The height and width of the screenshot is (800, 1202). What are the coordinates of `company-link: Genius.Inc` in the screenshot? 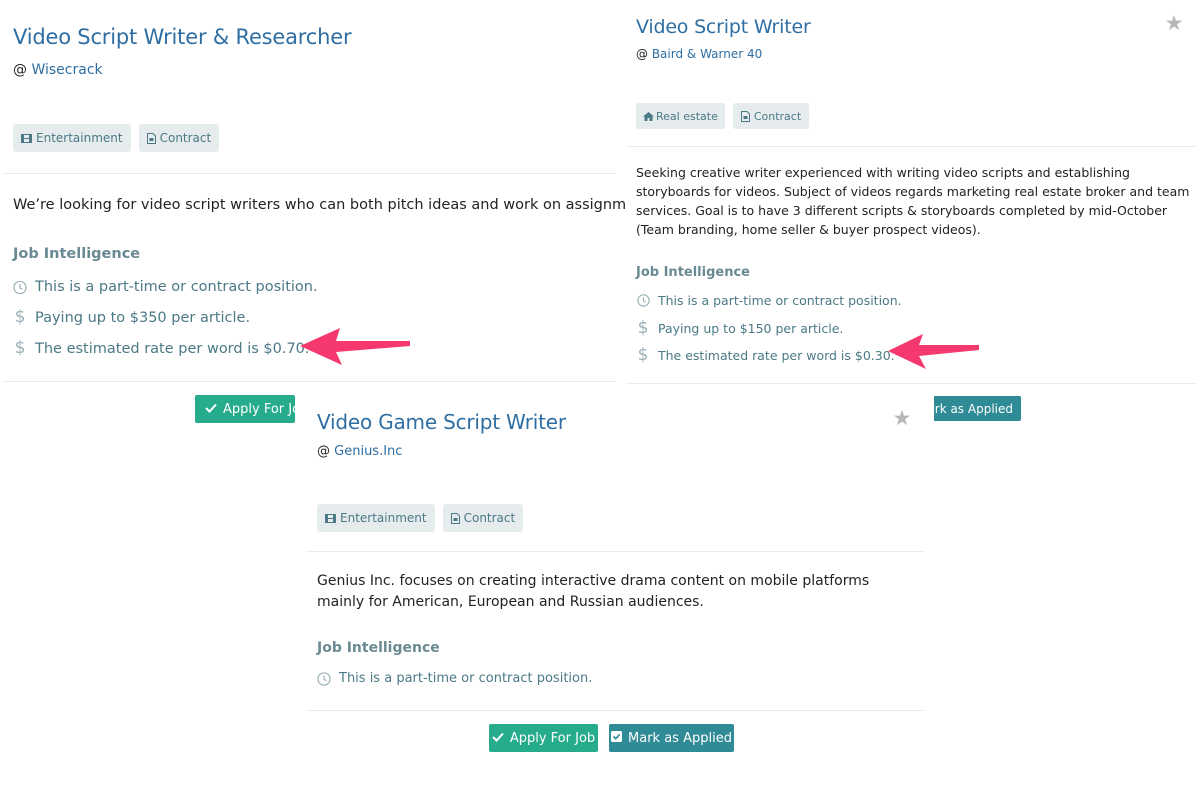 It's located at (368, 451).